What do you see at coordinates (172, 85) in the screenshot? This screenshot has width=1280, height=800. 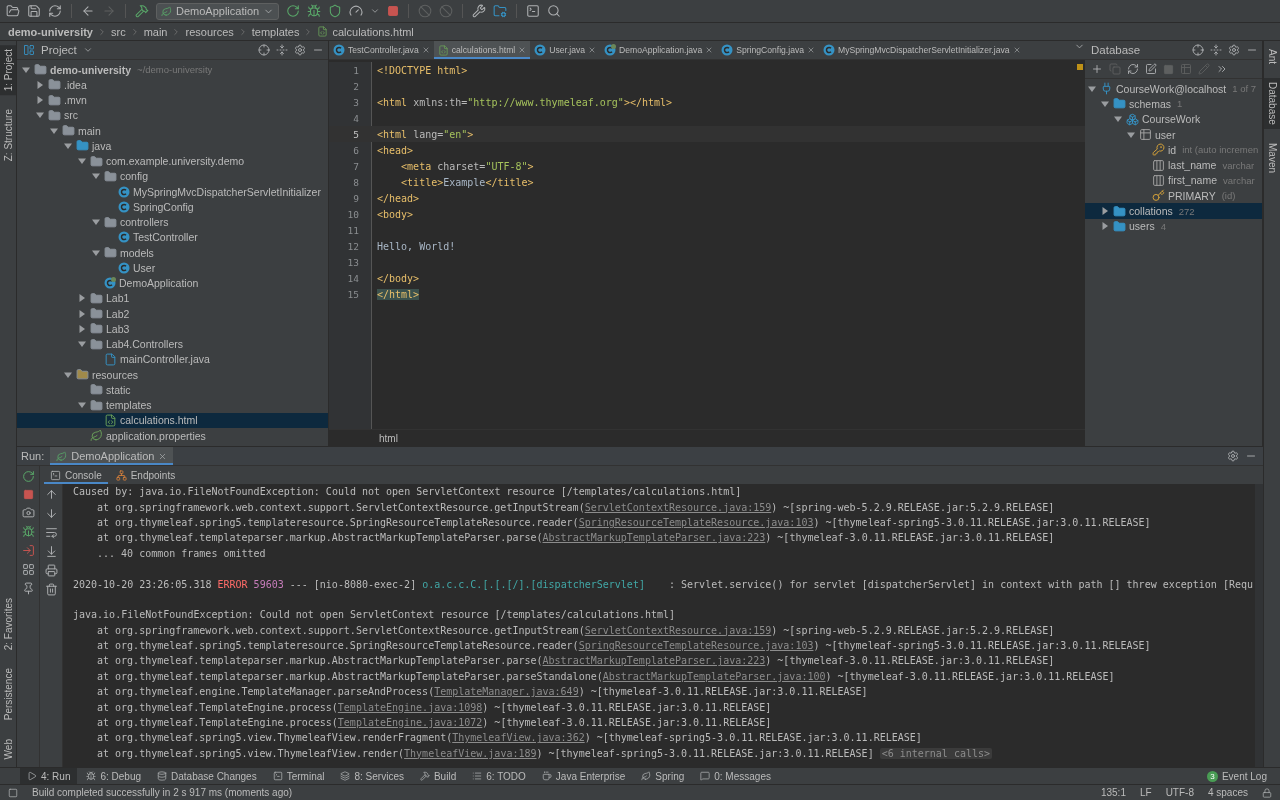 I see `tree-row: .idea` at bounding box center [172, 85].